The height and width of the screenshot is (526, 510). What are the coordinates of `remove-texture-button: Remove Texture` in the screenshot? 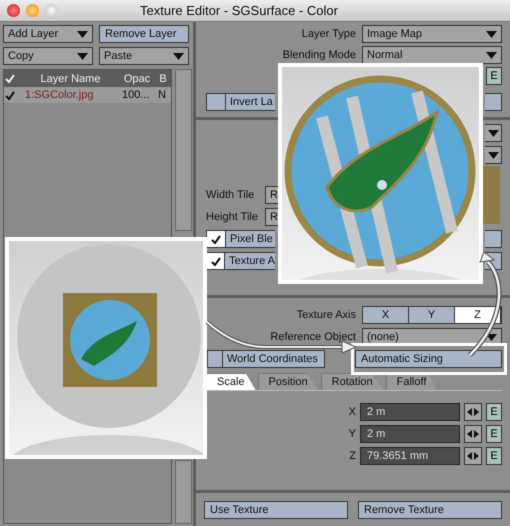 It's located at (430, 510).